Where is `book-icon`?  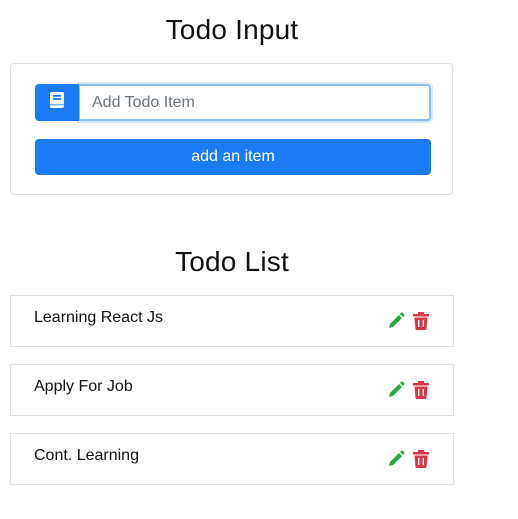
book-icon is located at coordinates (57, 102).